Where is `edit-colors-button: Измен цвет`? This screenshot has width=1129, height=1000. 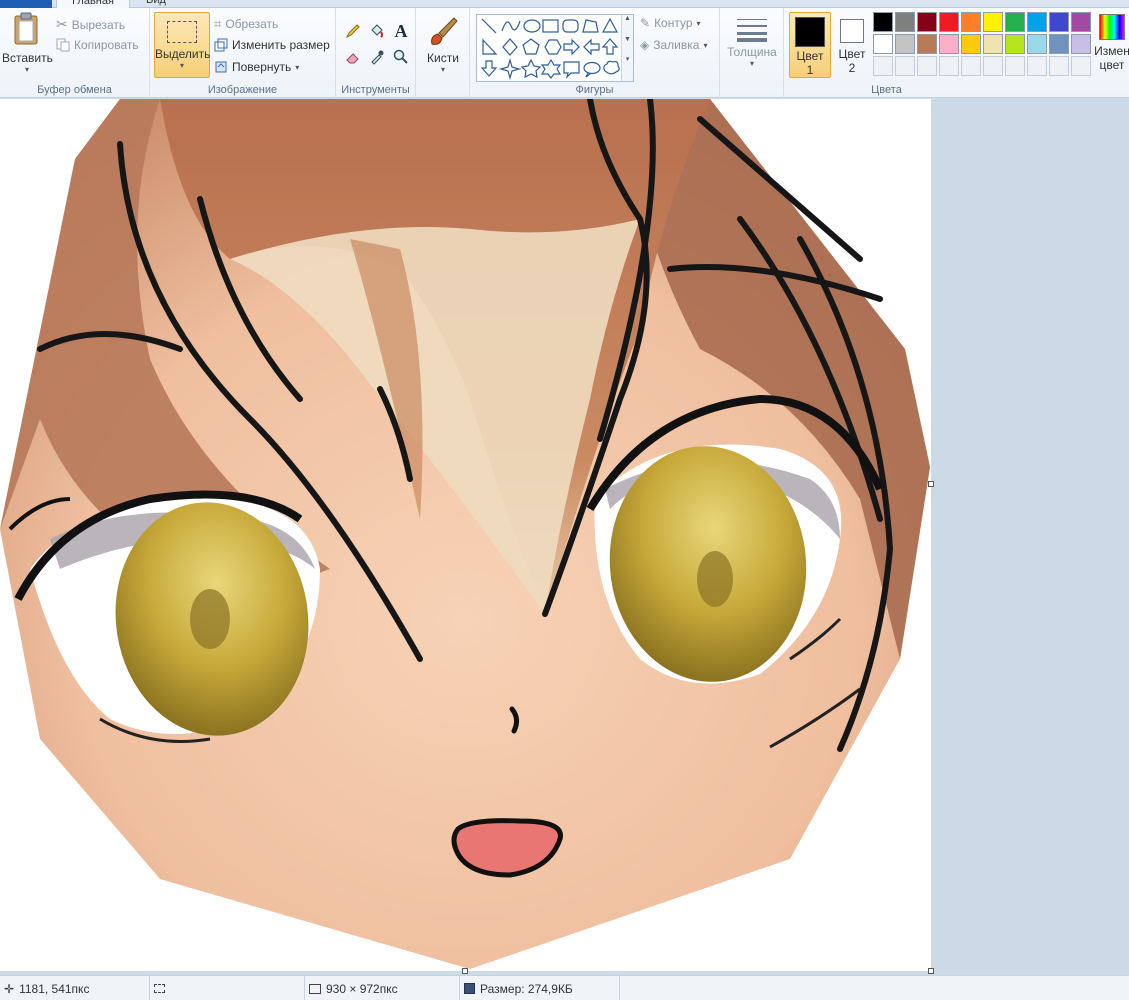 edit-colors-button: Измен цвет is located at coordinates (1110, 47).